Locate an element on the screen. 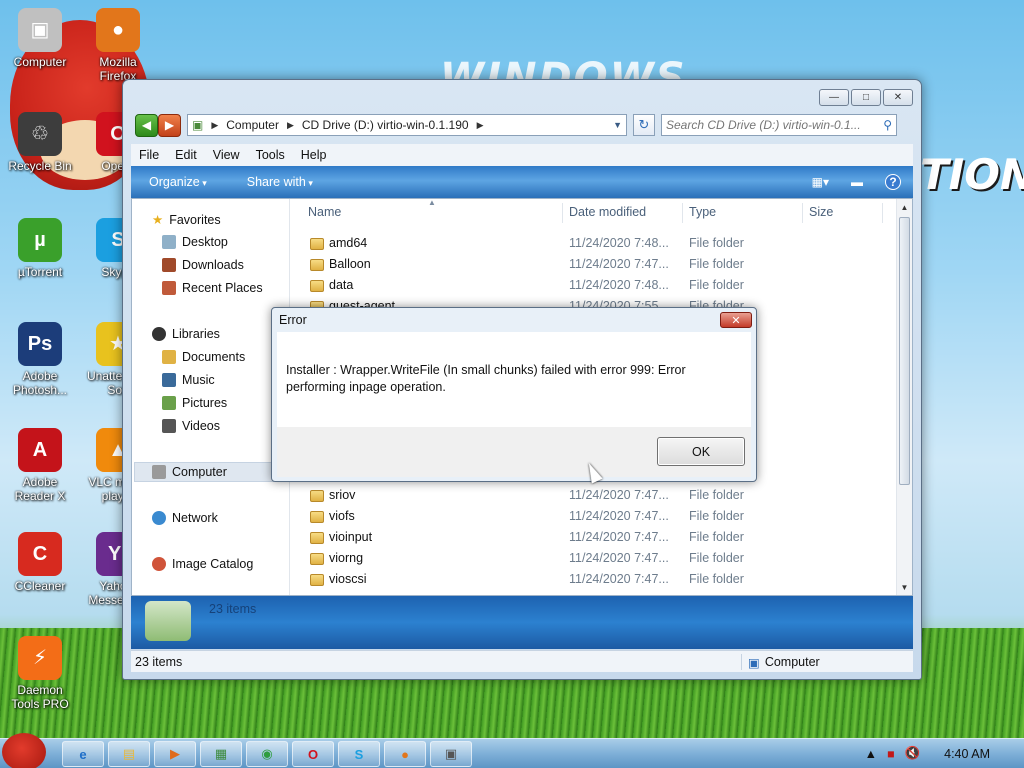 This screenshot has width=1024, height=768. taskbar-button: ◉ is located at coordinates (267, 754).